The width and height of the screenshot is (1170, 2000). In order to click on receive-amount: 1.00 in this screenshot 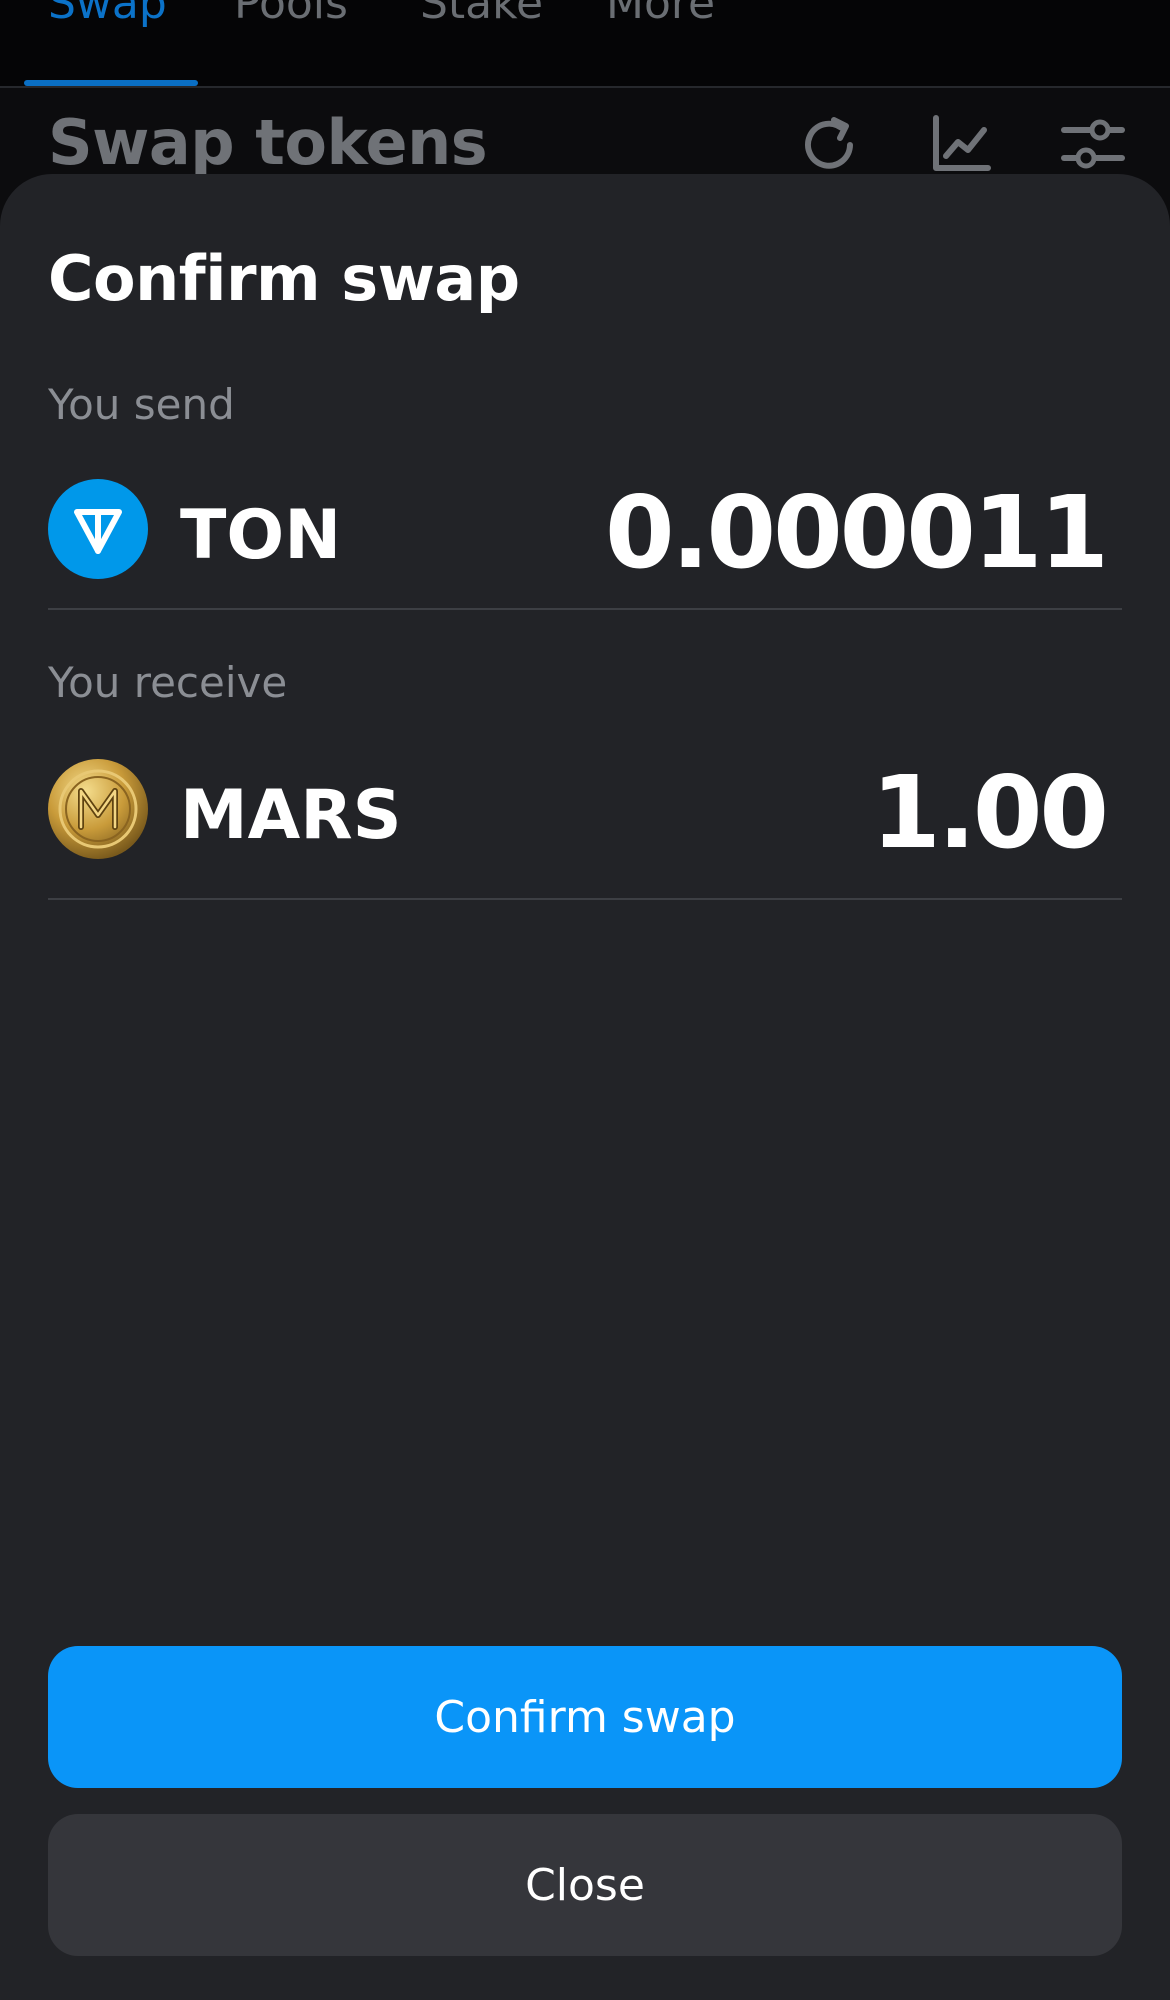, I will do `click(990, 812)`.